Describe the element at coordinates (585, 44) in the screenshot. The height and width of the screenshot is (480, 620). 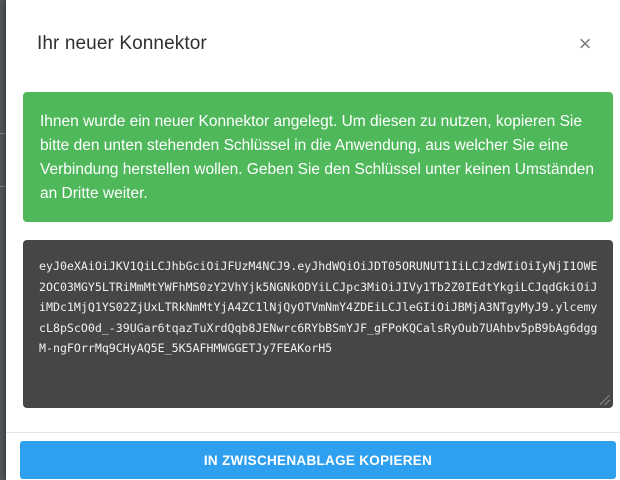
I see `close-icon: ×` at that location.